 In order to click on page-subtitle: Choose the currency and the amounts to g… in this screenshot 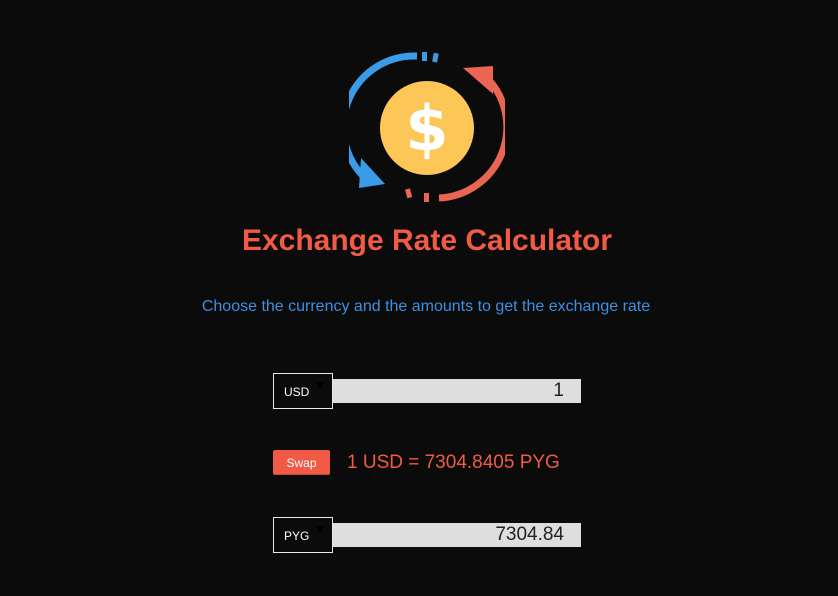, I will do `click(426, 306)`.